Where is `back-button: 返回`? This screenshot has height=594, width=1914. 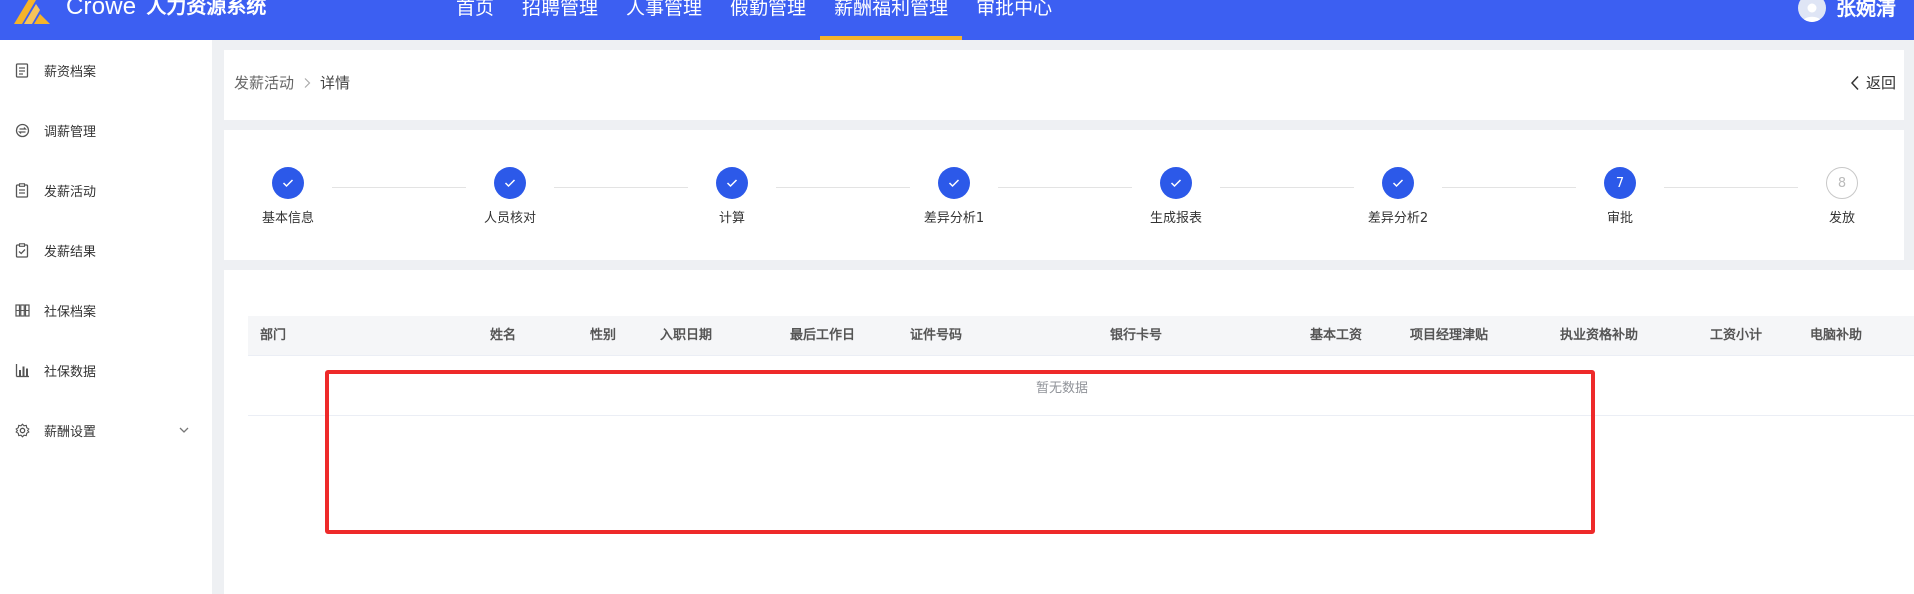
back-button: 返回 is located at coordinates (1873, 82).